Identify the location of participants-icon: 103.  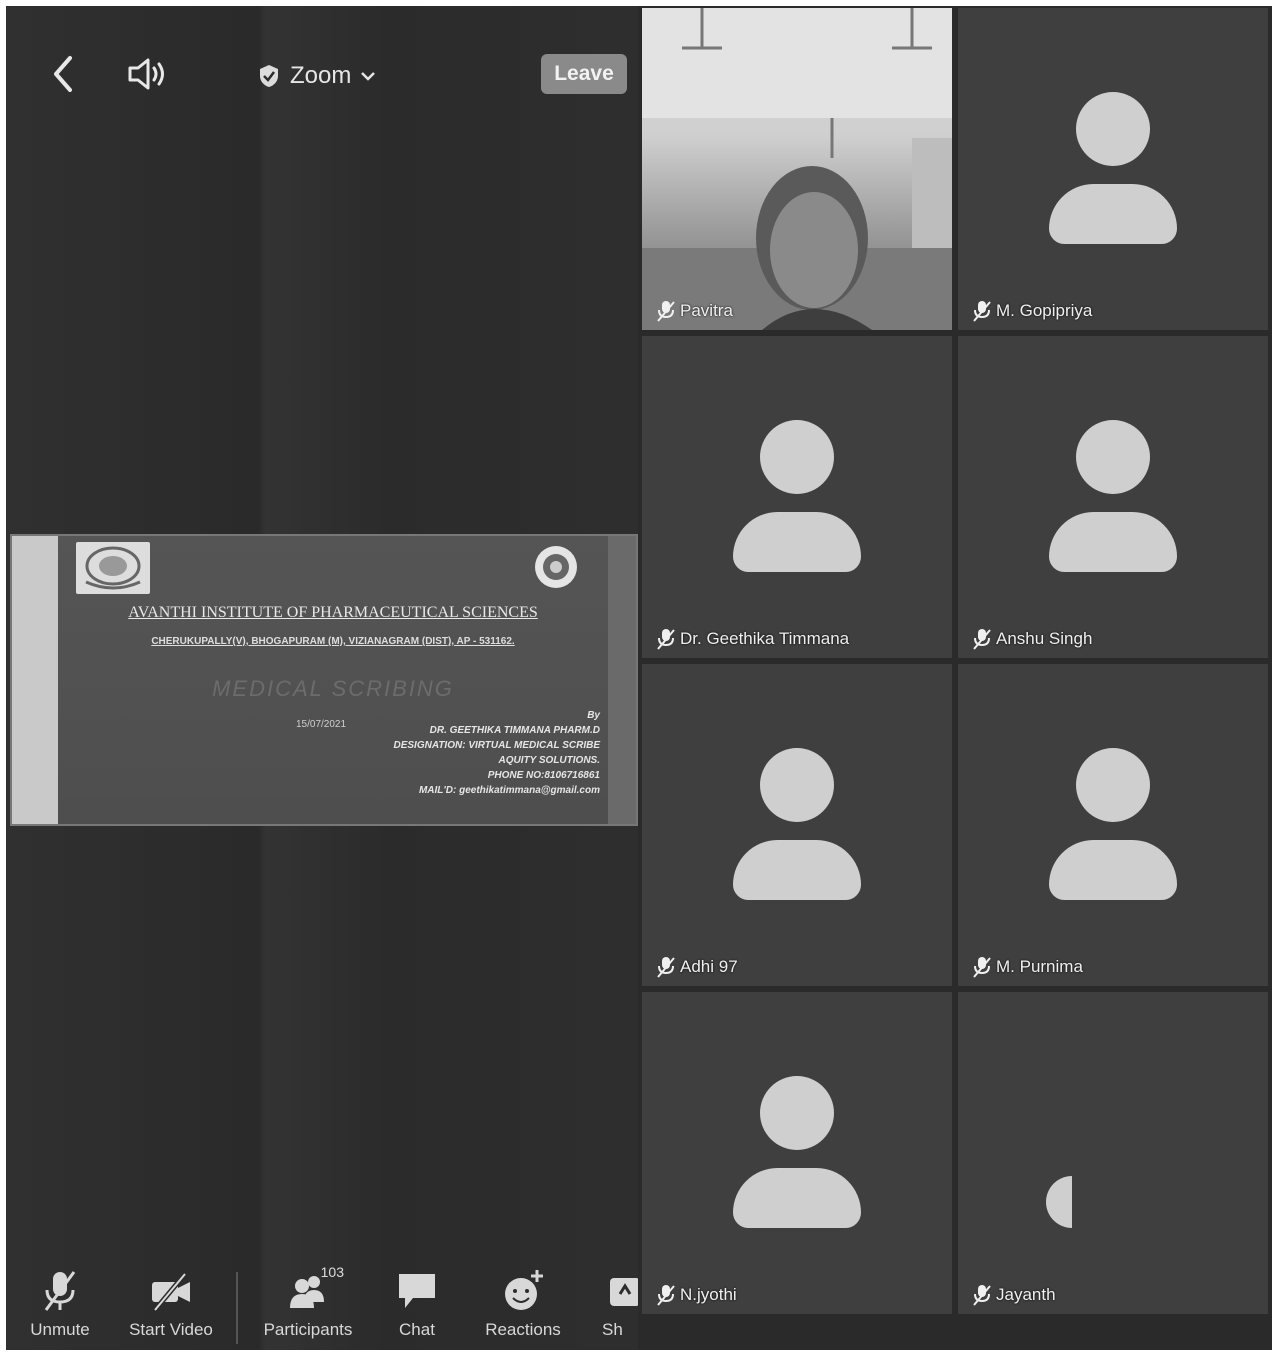
(316, 1288).